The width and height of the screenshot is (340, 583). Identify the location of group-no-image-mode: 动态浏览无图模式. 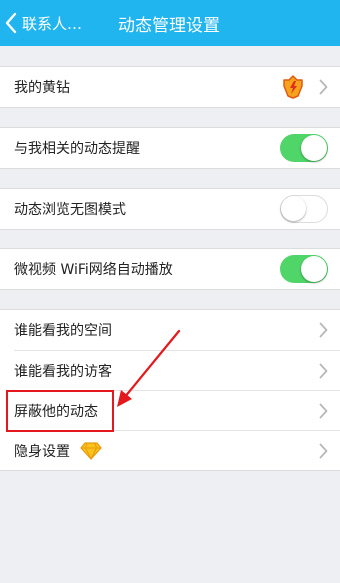
(170, 209).